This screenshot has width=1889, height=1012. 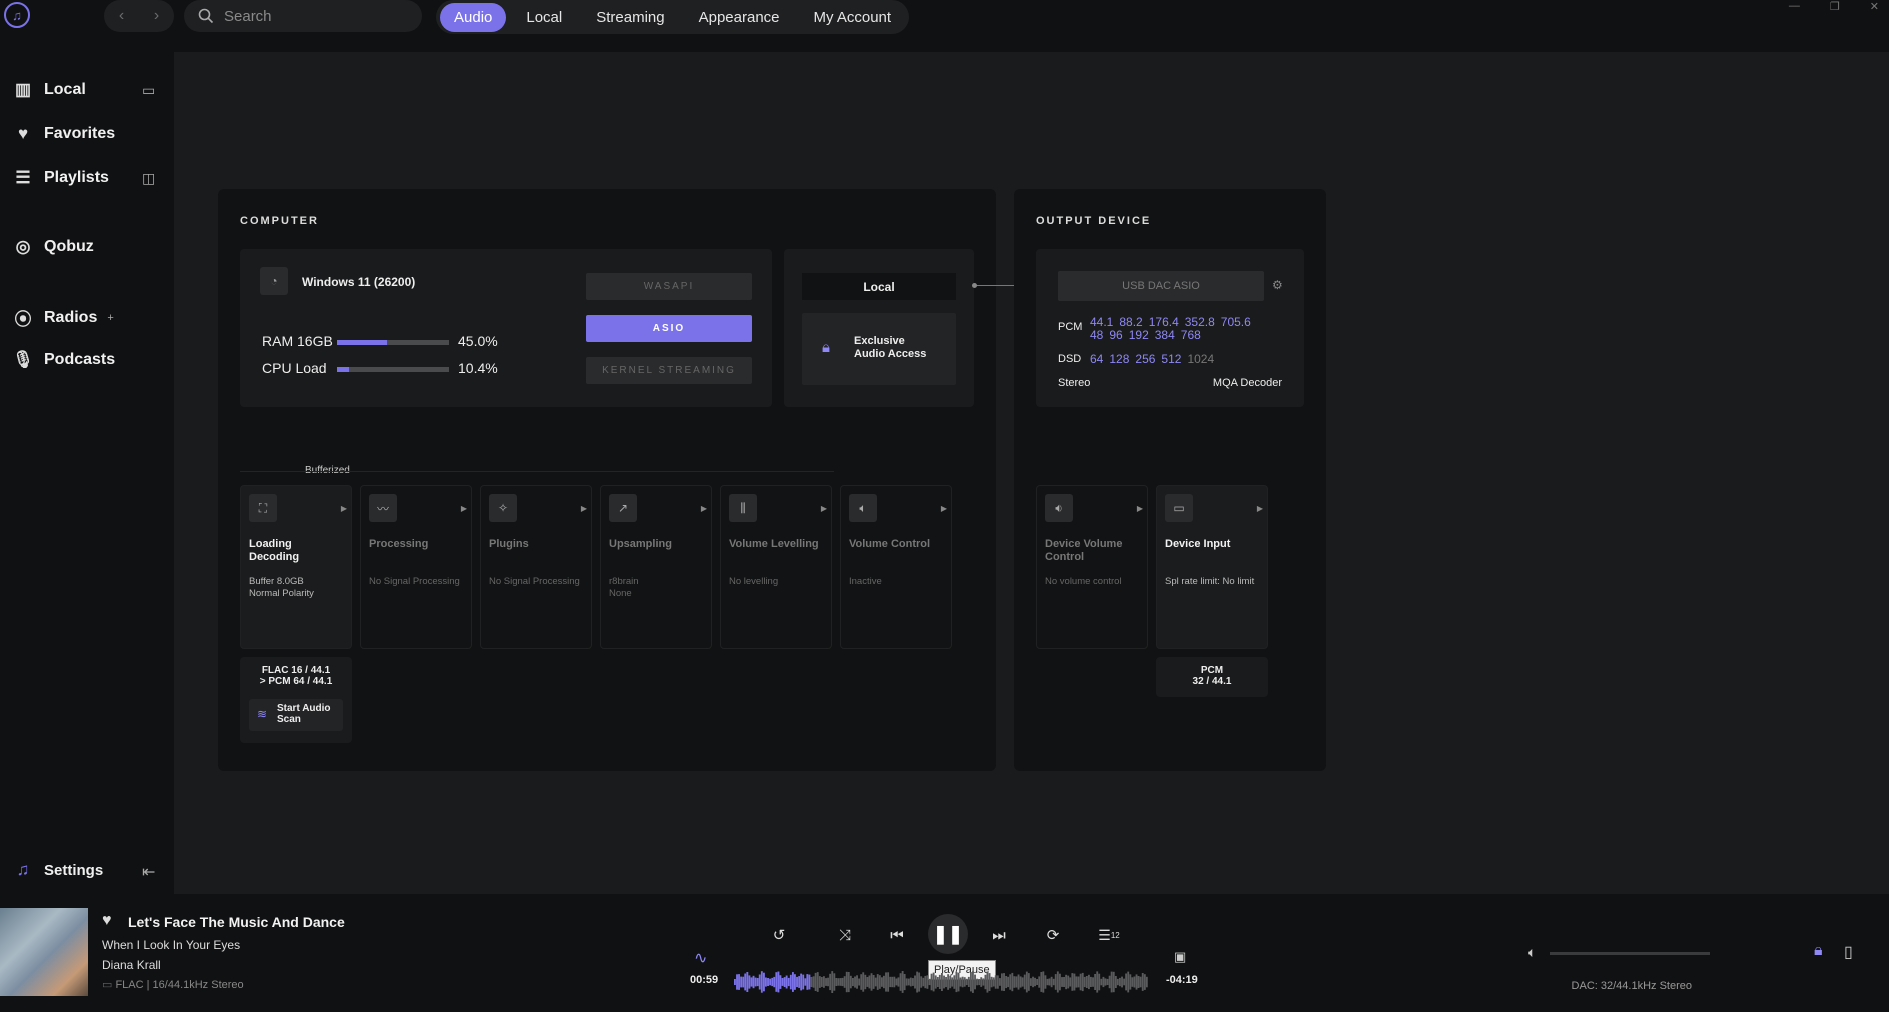 What do you see at coordinates (863, 508) in the screenshot?
I see `speaker-icon: 🔈︎` at bounding box center [863, 508].